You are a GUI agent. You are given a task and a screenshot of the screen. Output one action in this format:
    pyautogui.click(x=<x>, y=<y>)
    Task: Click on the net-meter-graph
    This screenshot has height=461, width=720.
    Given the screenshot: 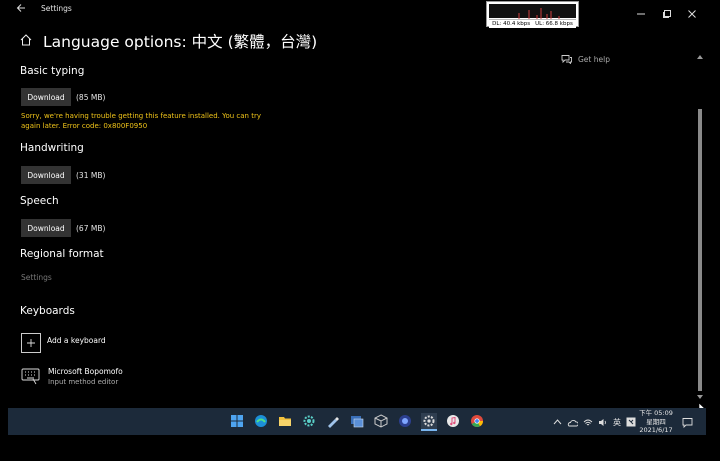 What is the action you would take?
    pyautogui.click(x=532, y=11)
    